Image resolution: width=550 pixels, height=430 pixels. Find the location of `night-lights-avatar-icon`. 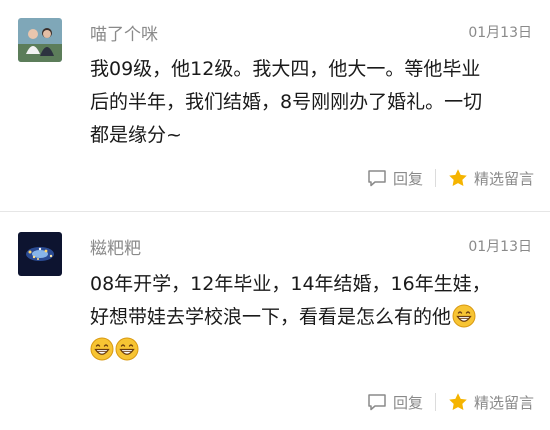

night-lights-avatar-icon is located at coordinates (40, 254).